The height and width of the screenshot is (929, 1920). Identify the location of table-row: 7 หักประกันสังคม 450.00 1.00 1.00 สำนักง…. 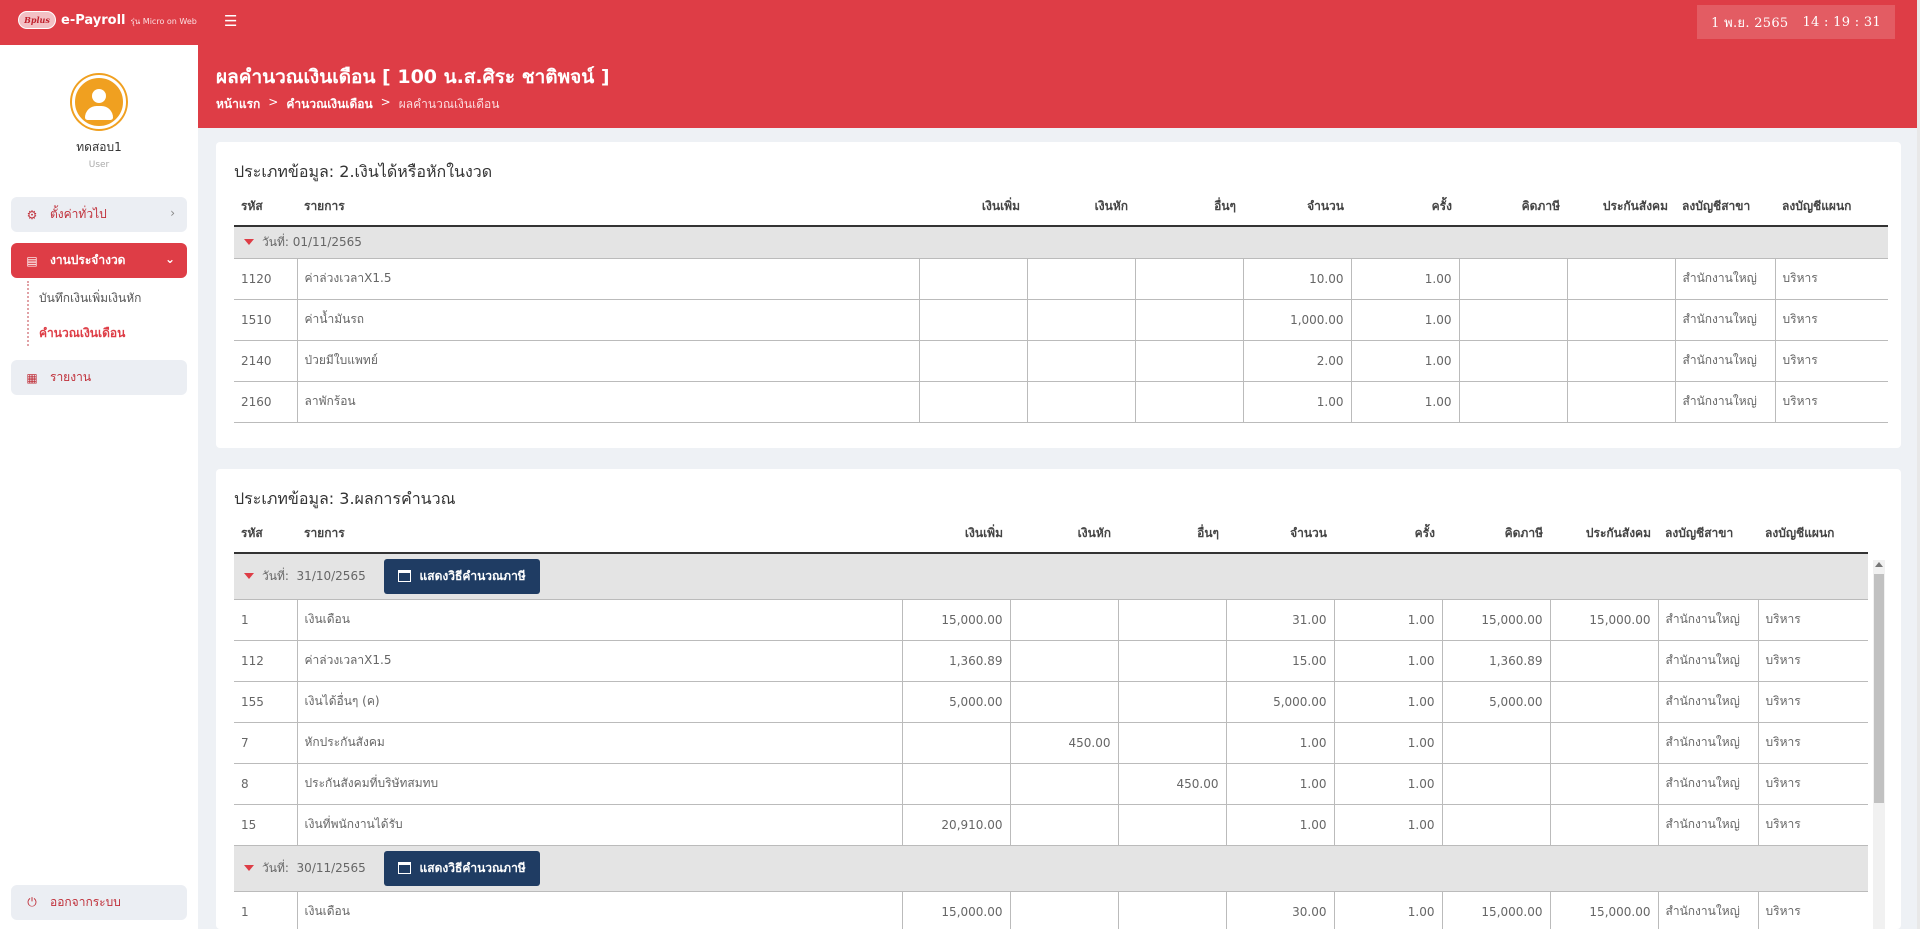
(1051, 743).